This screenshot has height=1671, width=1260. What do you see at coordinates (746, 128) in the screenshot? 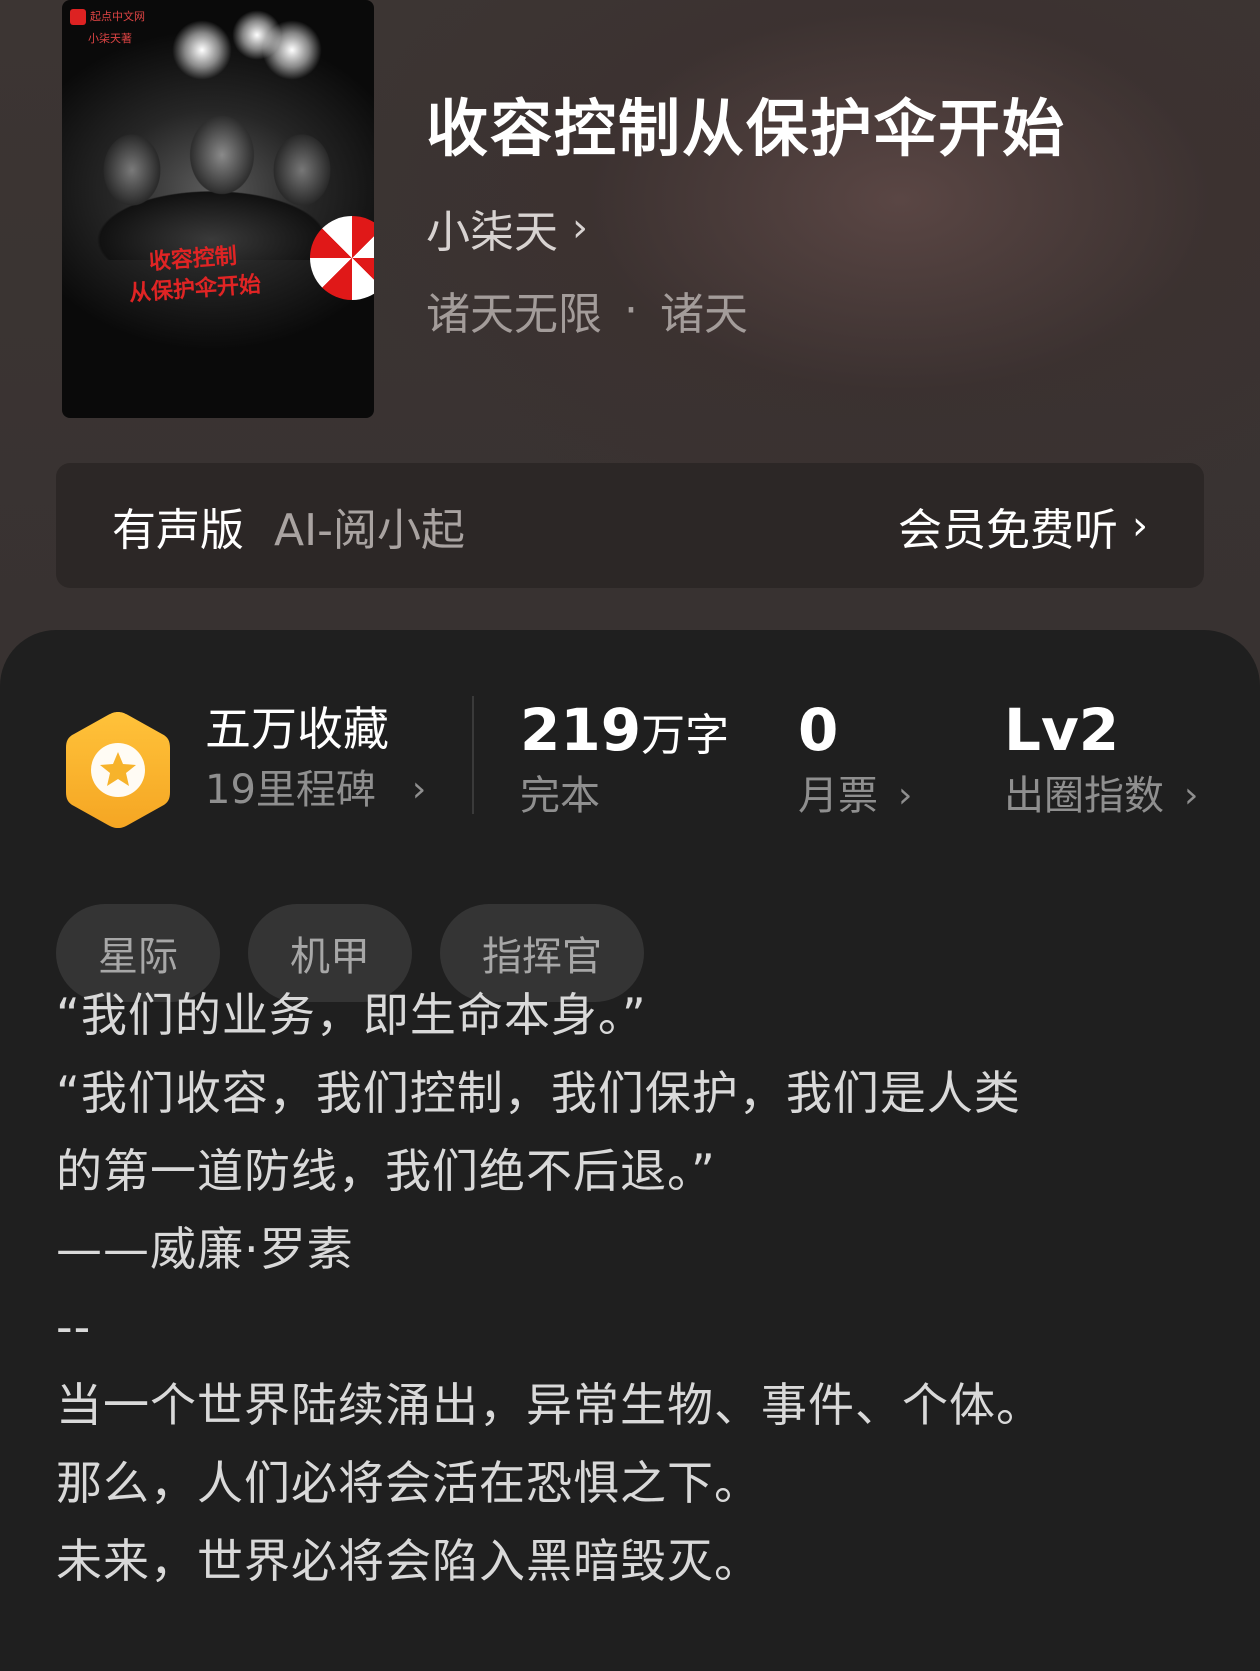
I see `book-title: 收容控制从保护伞开始` at bounding box center [746, 128].